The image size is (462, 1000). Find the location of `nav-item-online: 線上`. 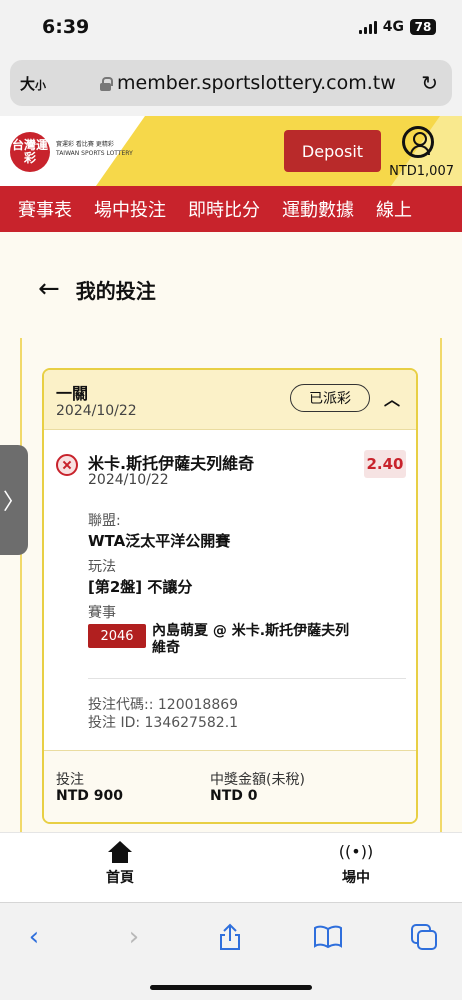

nav-item-online: 線上 is located at coordinates (394, 209).